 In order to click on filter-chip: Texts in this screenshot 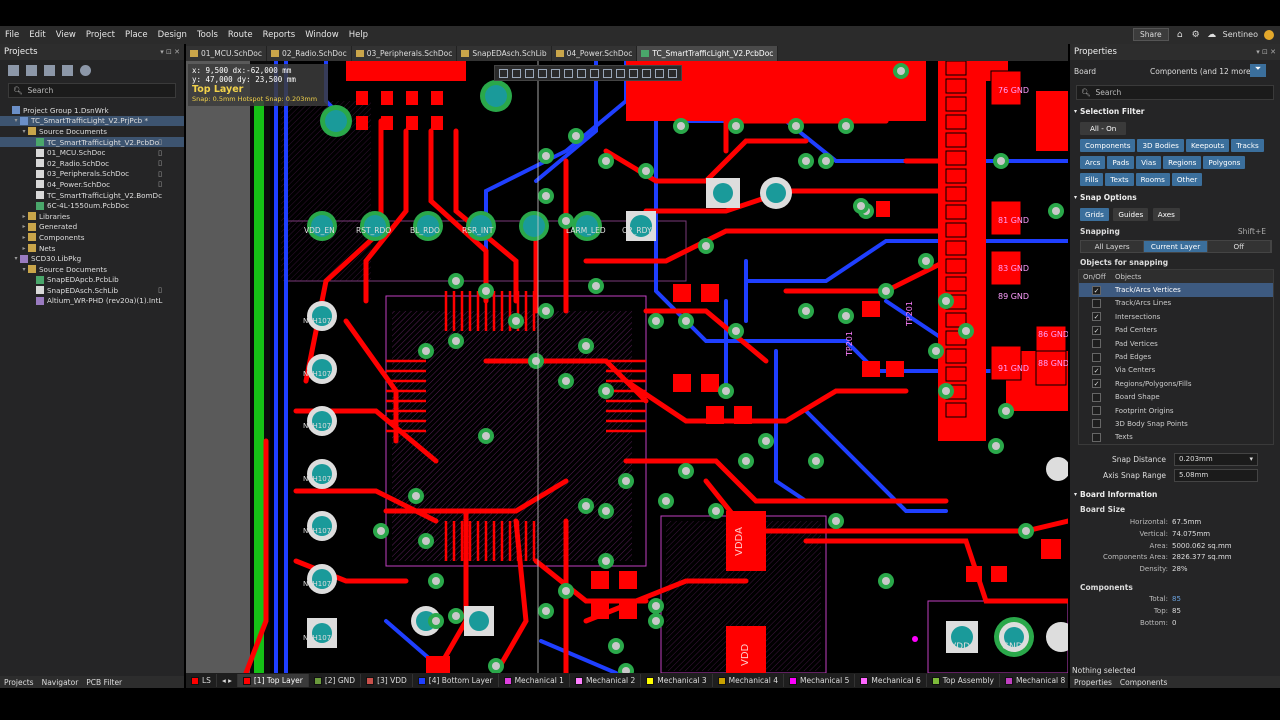, I will do `click(1119, 179)`.